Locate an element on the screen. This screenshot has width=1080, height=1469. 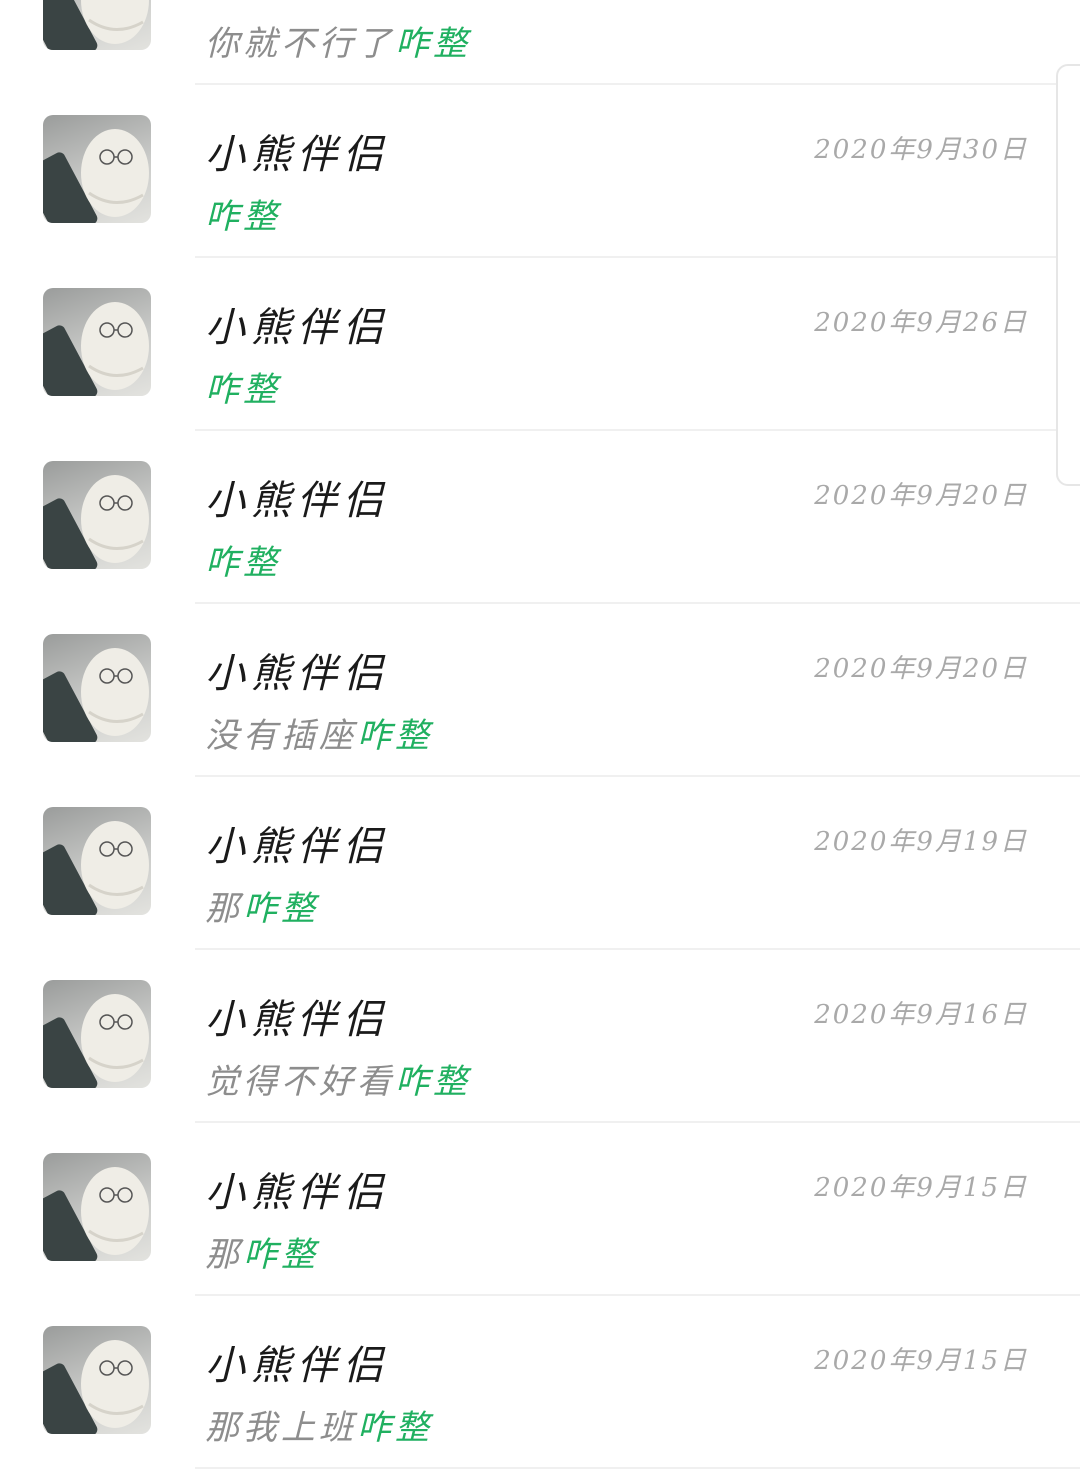
chat-result-row: 你就不行了咋整 is located at coordinates (540, 42).